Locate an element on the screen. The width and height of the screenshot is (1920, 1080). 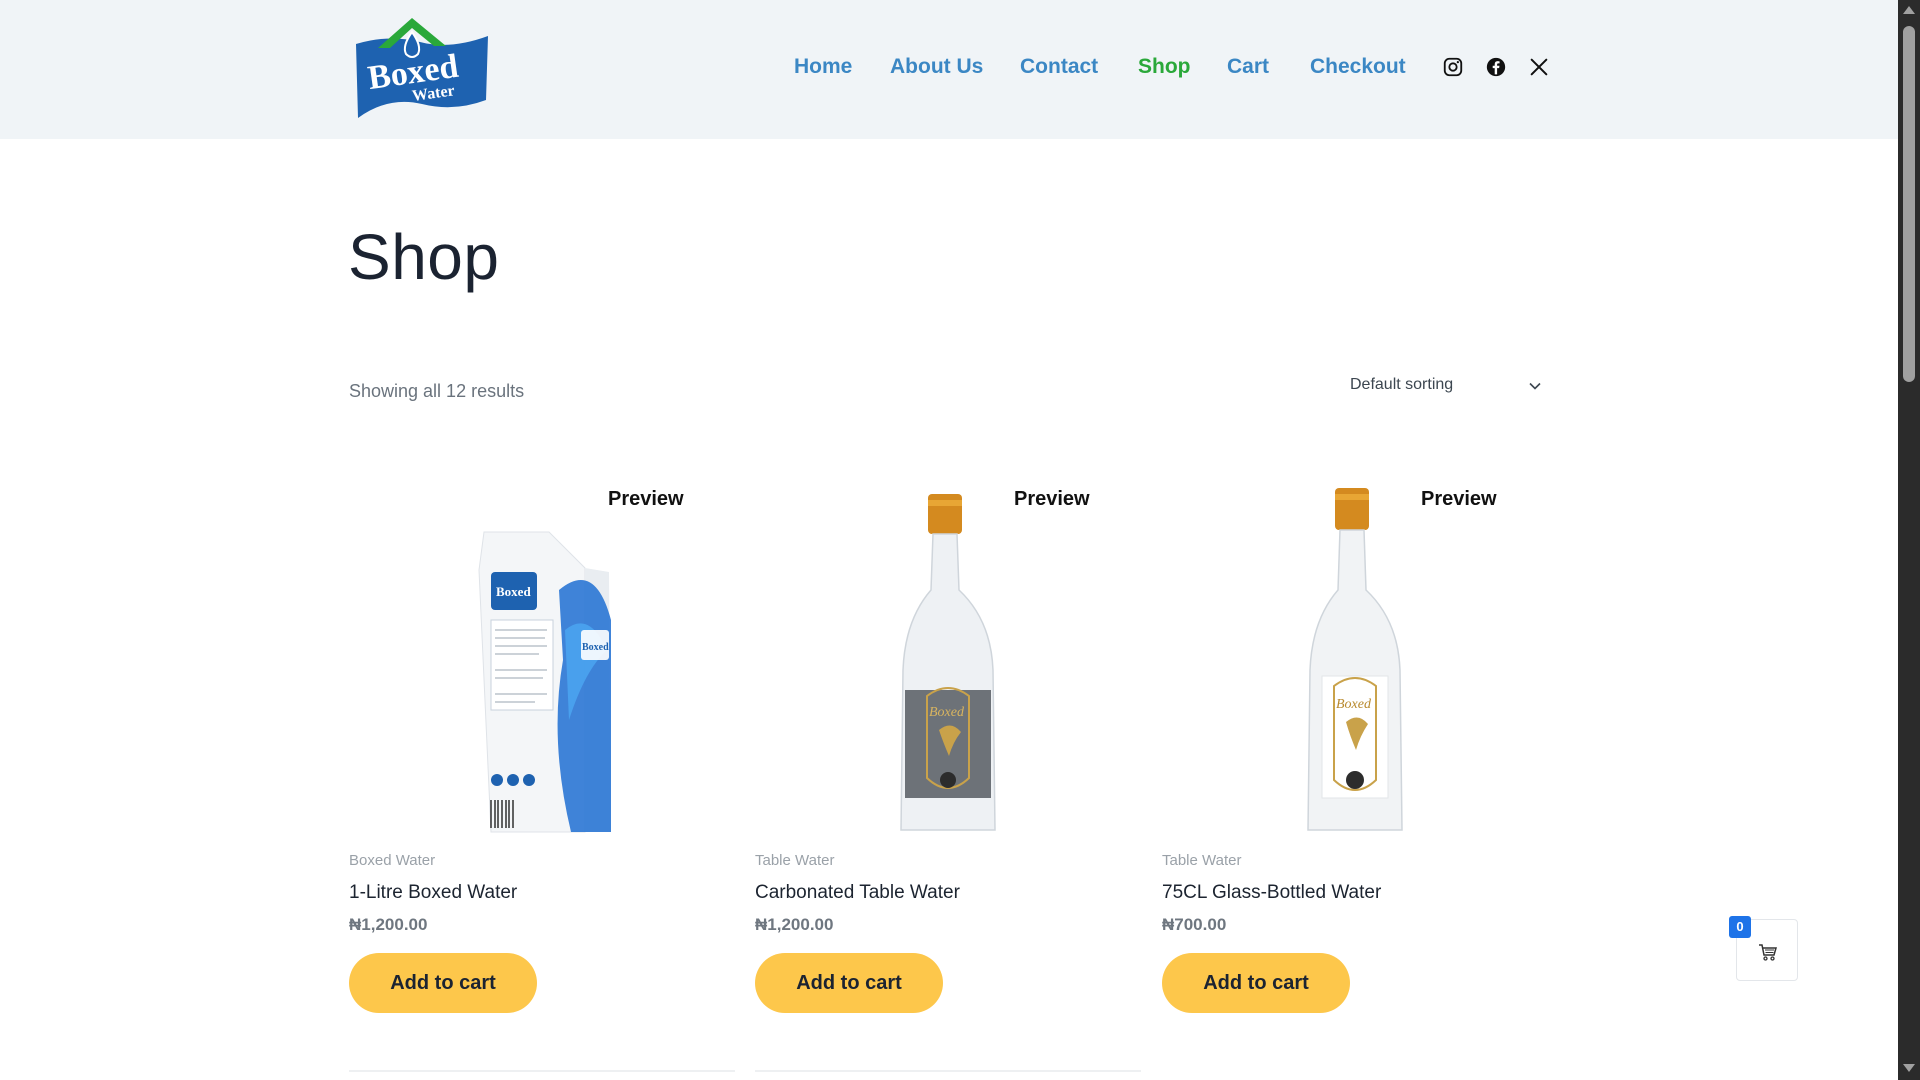
scroll-up-arrow-icon is located at coordinates (1909, 10).